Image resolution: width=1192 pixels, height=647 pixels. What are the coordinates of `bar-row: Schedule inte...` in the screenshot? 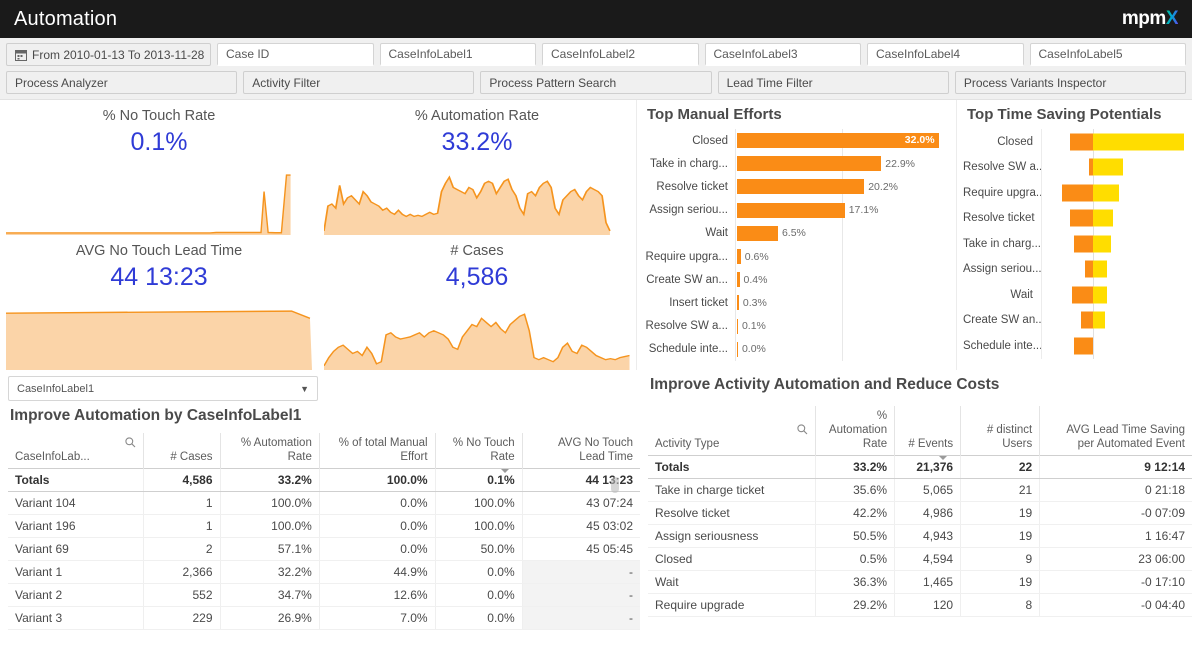 It's located at (1073, 346).